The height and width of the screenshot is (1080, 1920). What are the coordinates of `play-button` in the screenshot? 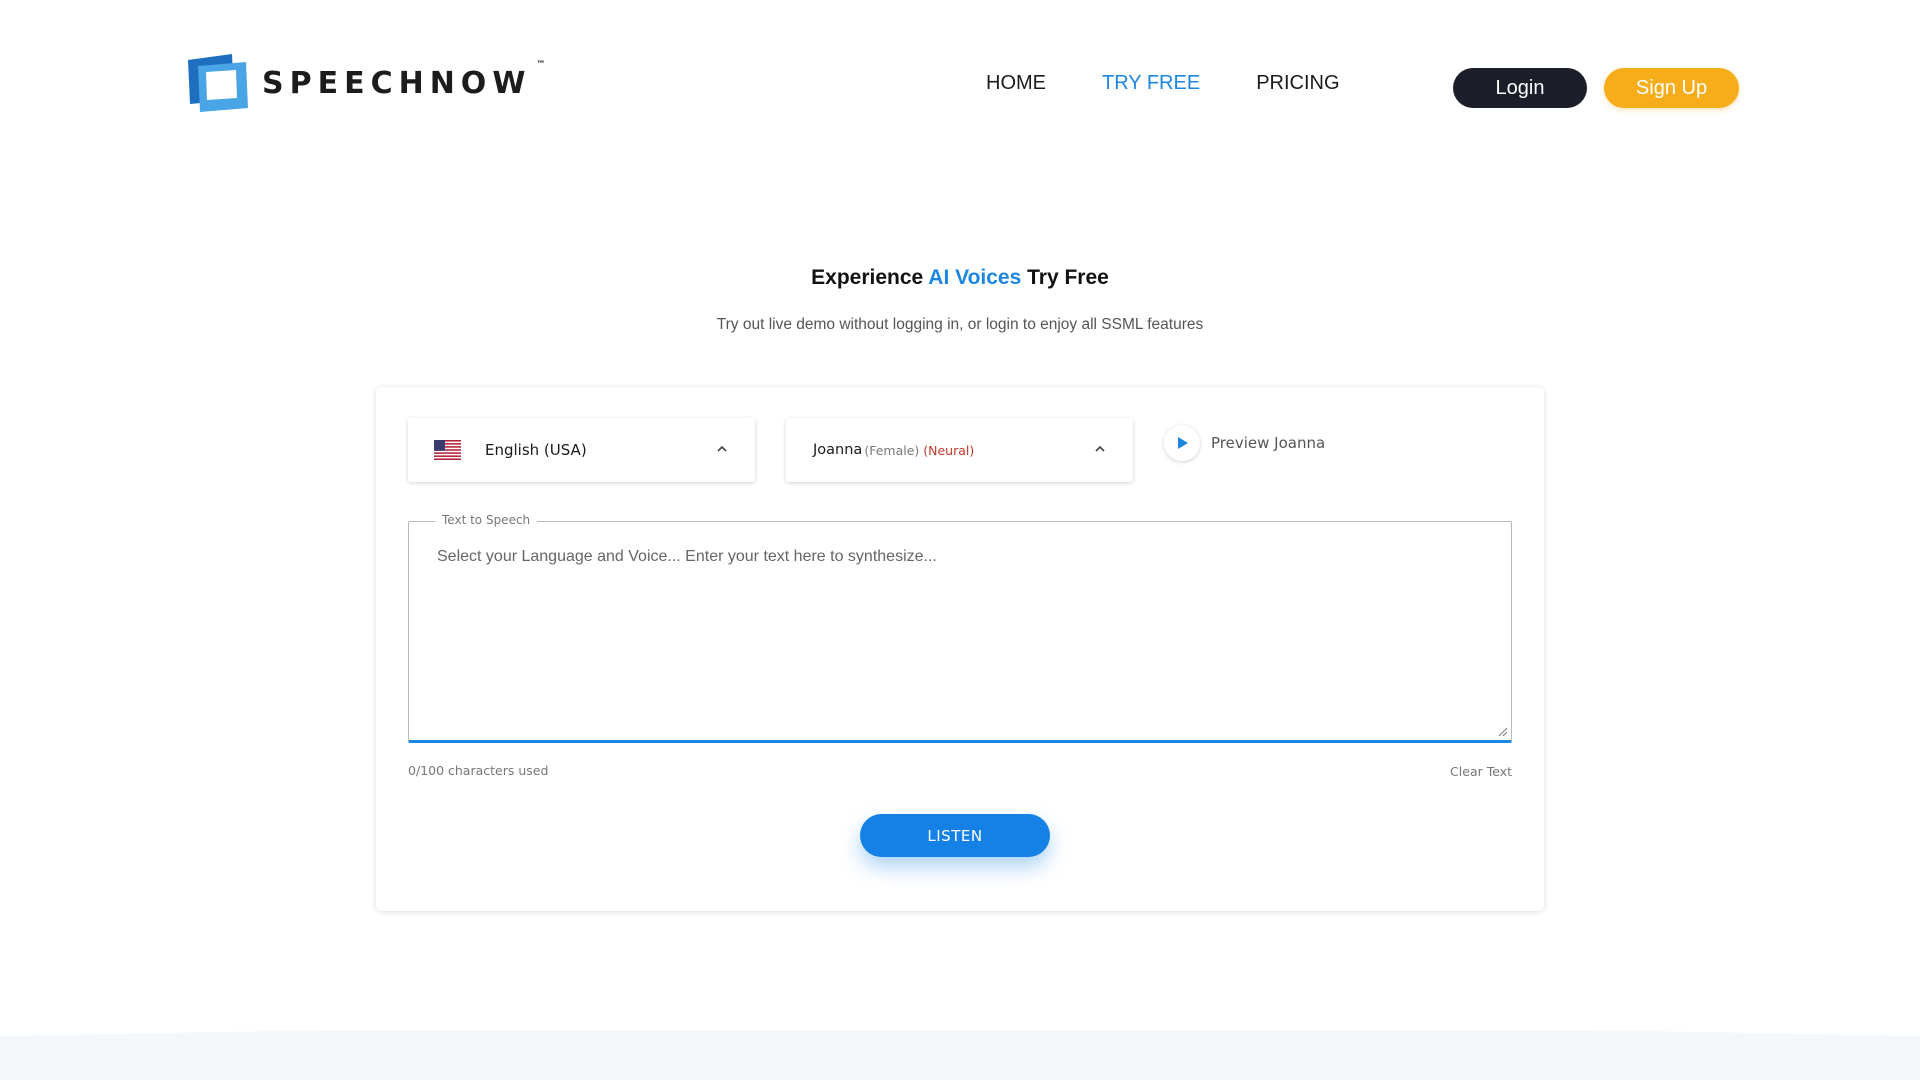 It's located at (1182, 443).